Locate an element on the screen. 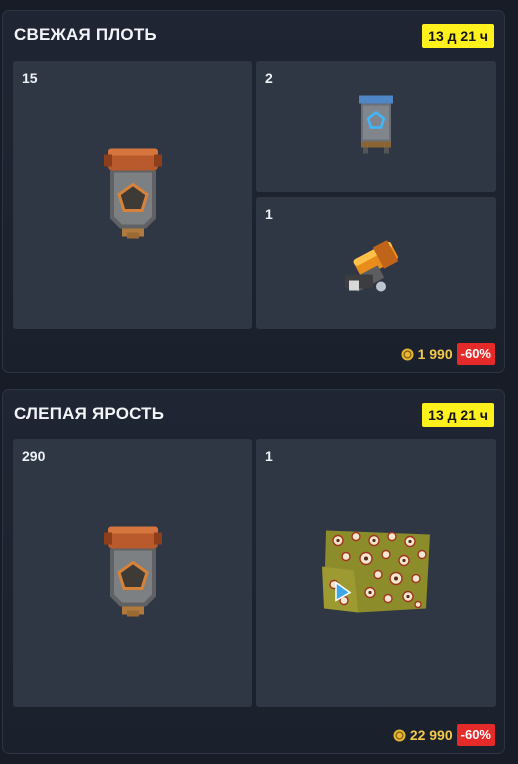 The image size is (518, 764). price-value: 1 990 is located at coordinates (435, 354).